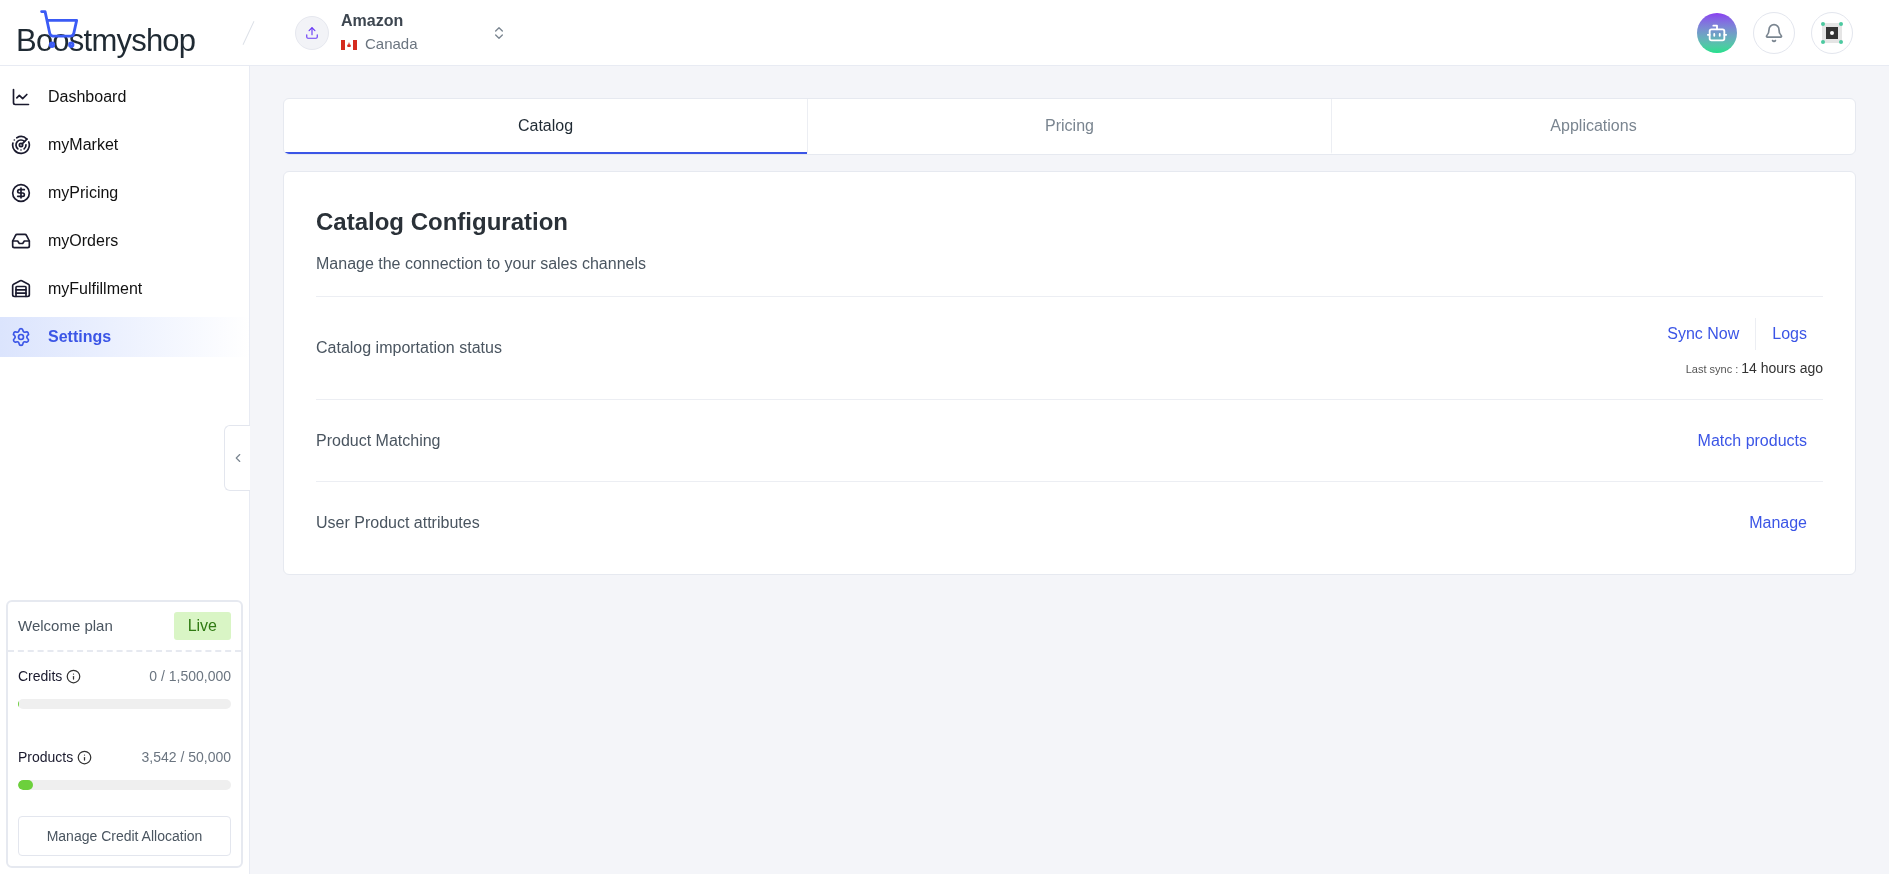  I want to click on app-logo-icon, so click(1832, 32).